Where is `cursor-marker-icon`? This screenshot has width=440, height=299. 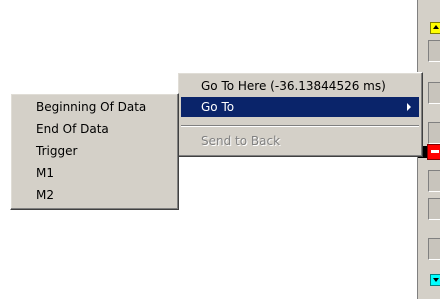 cursor-marker-icon is located at coordinates (433, 152).